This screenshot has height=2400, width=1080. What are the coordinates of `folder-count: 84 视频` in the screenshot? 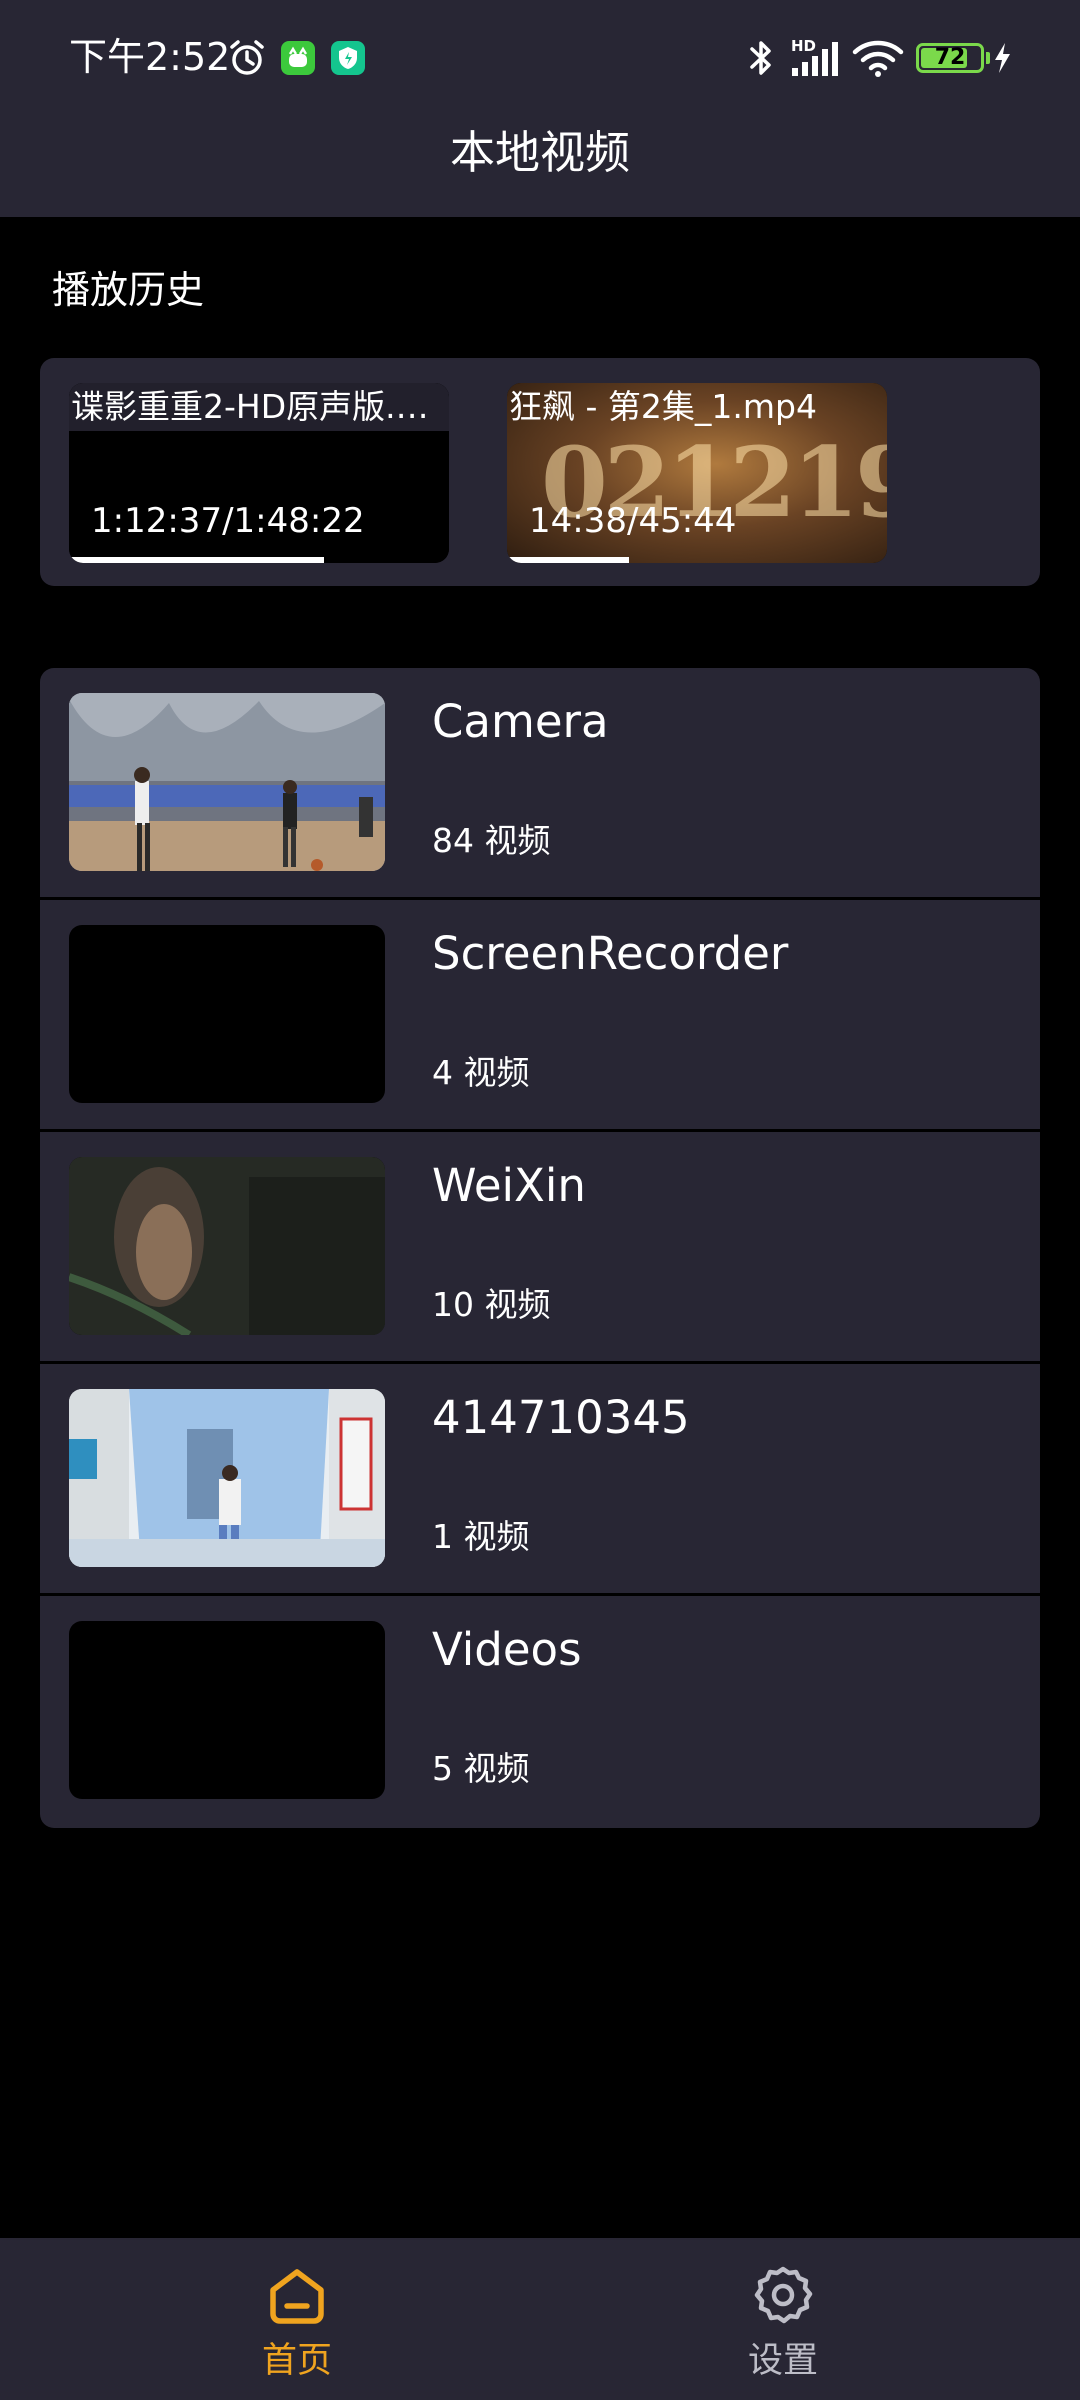 It's located at (491, 840).